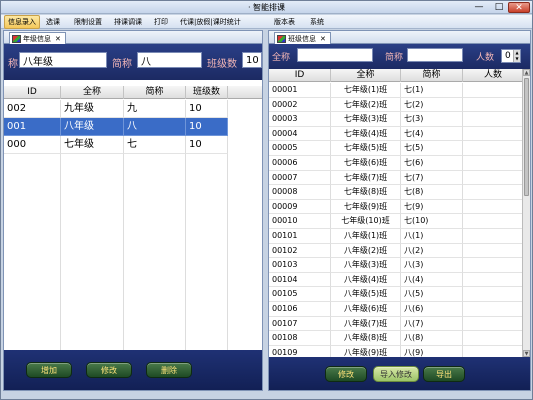 This screenshot has width=533, height=400. I want to click on maximize-button: □, so click(499, 7).